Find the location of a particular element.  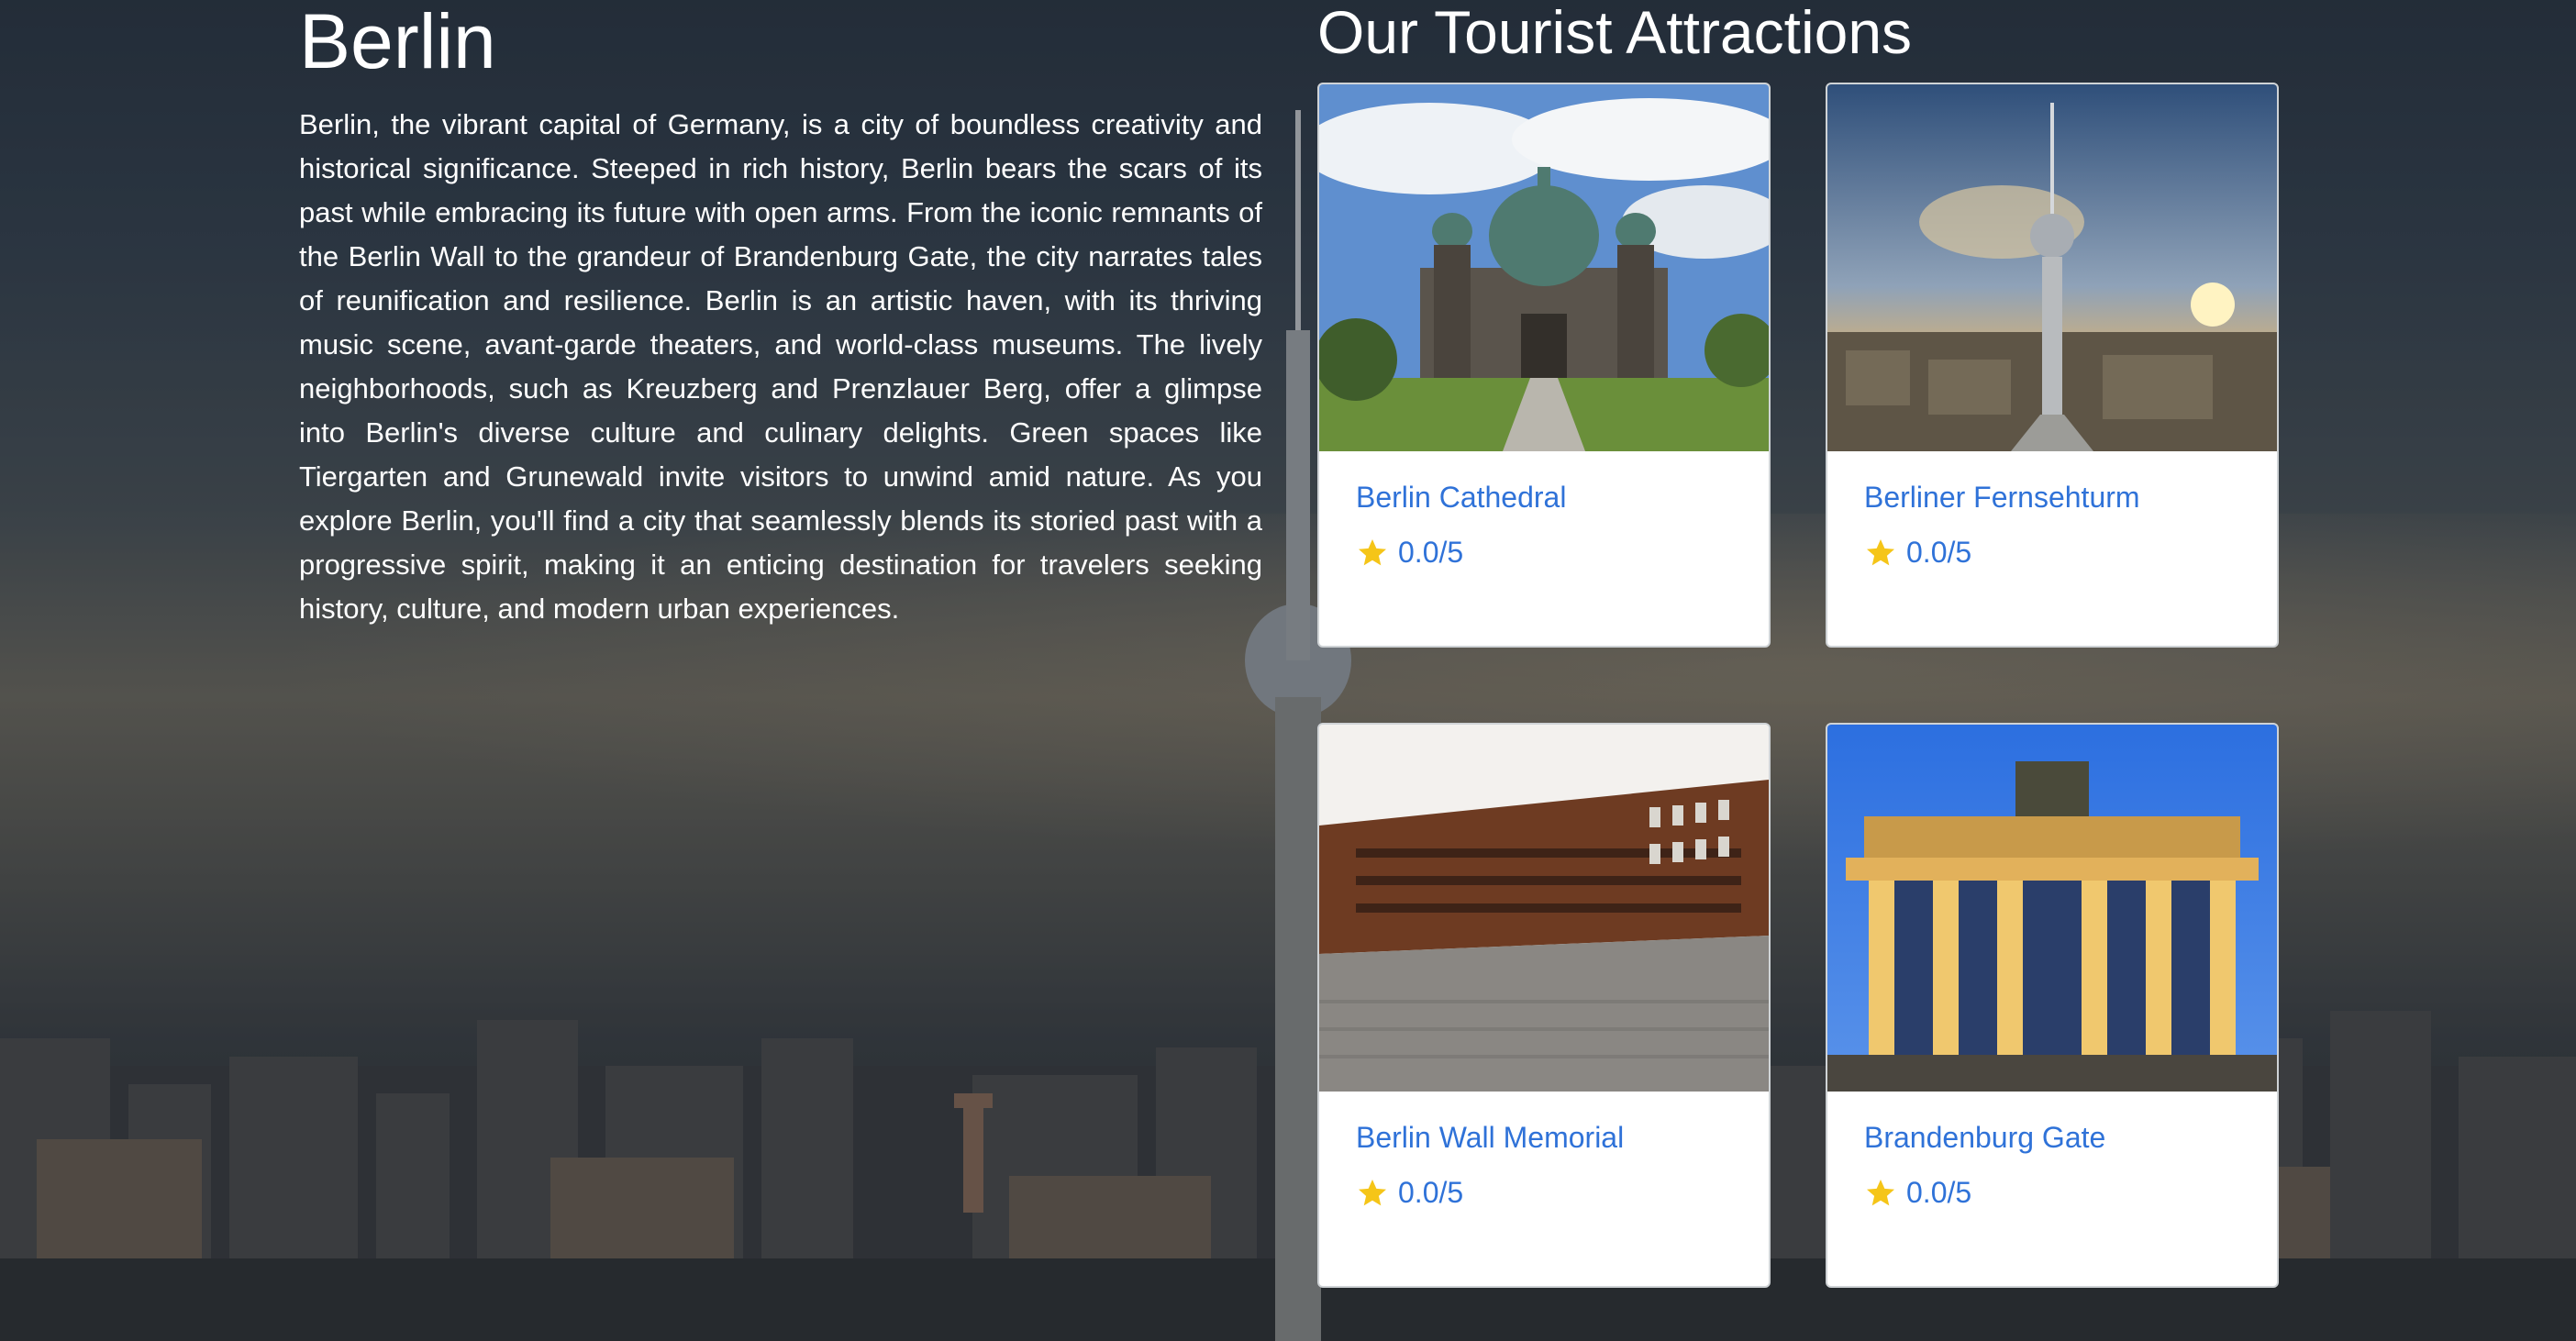

brandenburg-gate-photo is located at coordinates (2052, 909).